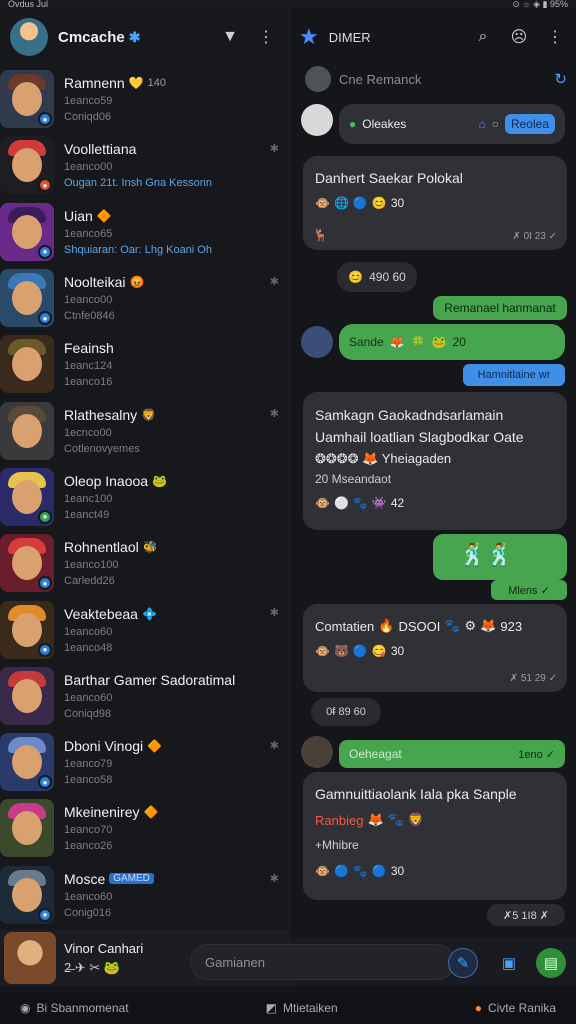 This screenshot has width=576, height=1024. Describe the element at coordinates (88, 713) in the screenshot. I see `chat-line-2: Coniqd98` at that location.